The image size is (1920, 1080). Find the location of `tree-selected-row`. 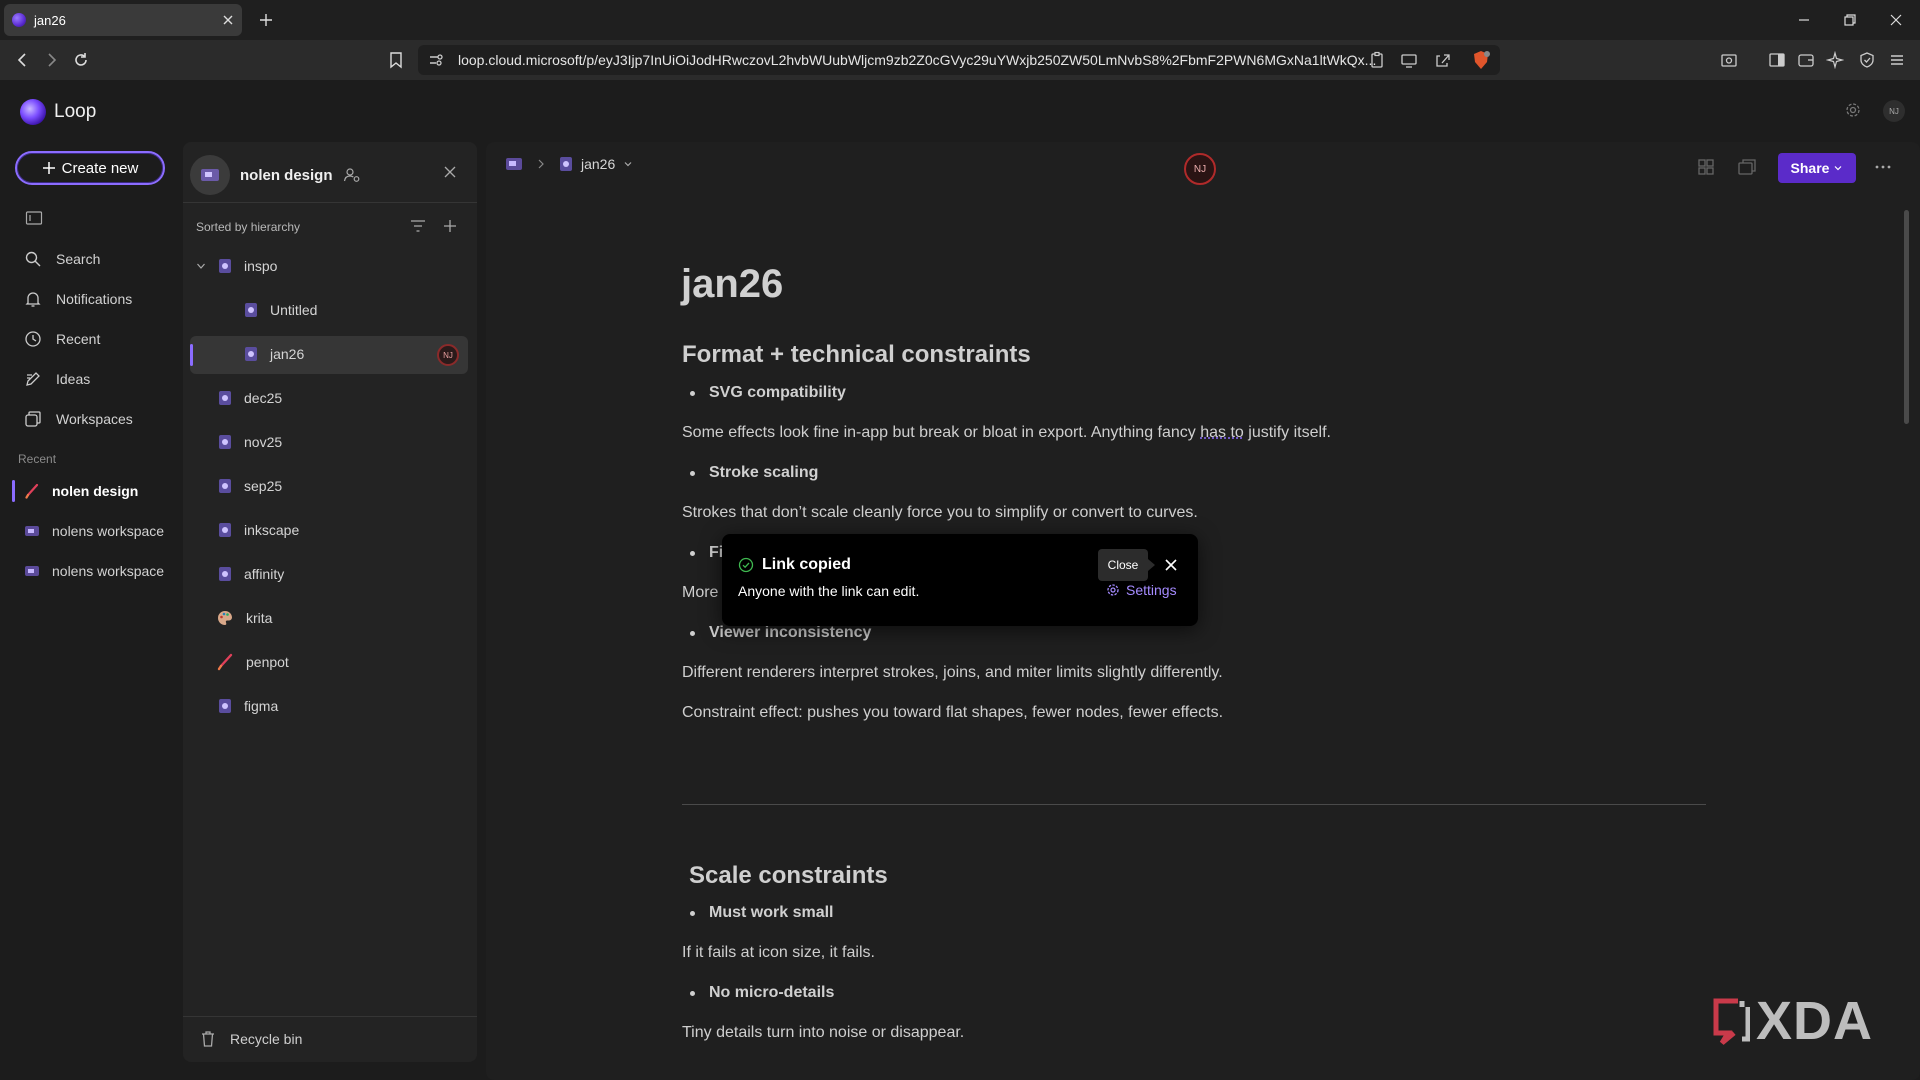

tree-selected-row is located at coordinates (329, 355).